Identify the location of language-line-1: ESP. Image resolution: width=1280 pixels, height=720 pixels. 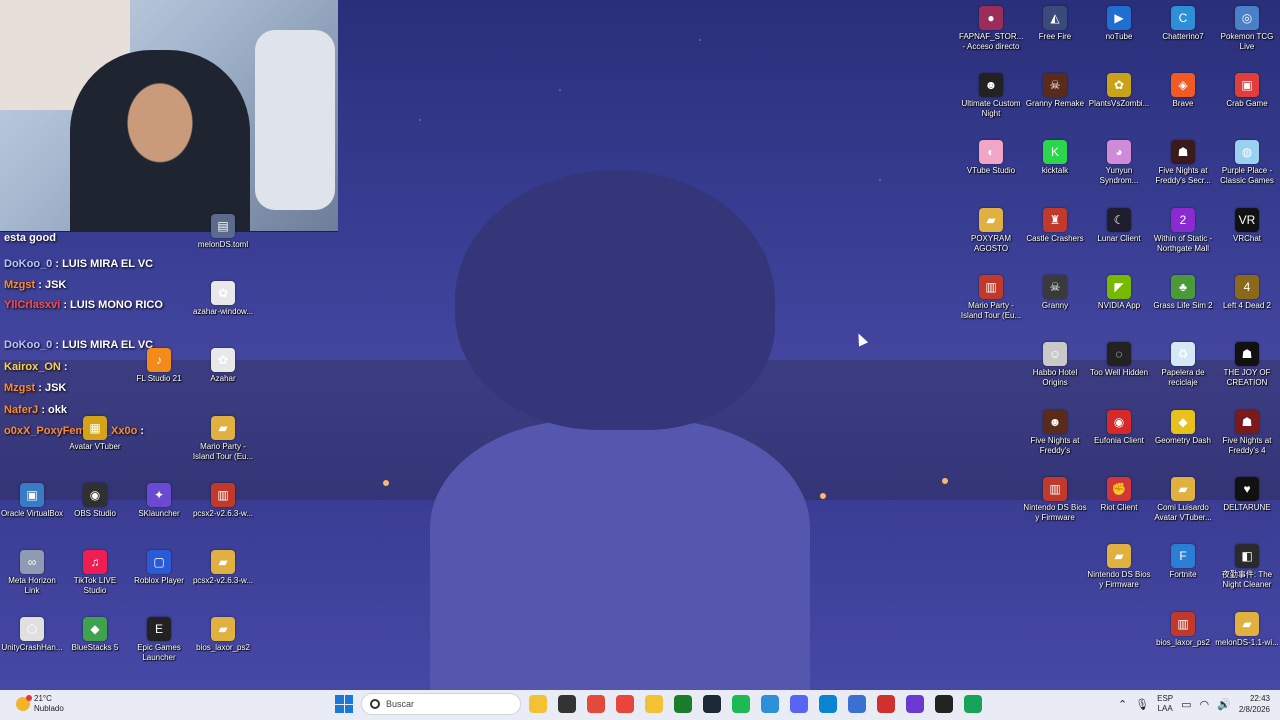
(1165, 698).